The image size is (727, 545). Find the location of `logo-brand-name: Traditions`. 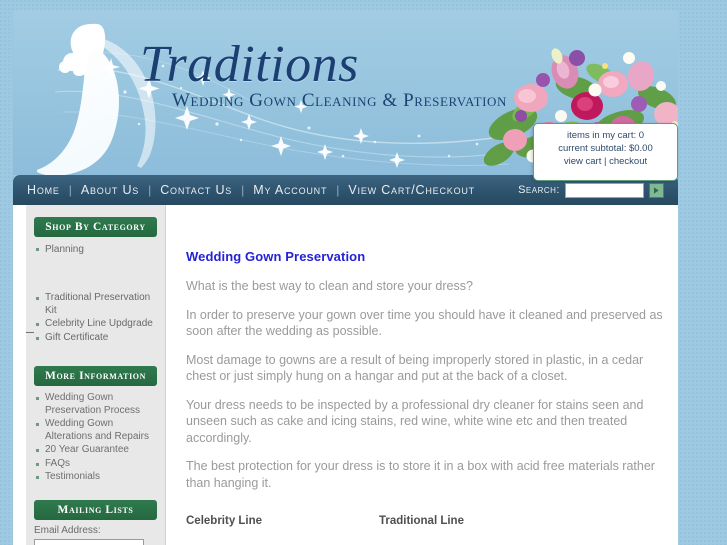

logo-brand-name: Traditions is located at coordinates (249, 64).